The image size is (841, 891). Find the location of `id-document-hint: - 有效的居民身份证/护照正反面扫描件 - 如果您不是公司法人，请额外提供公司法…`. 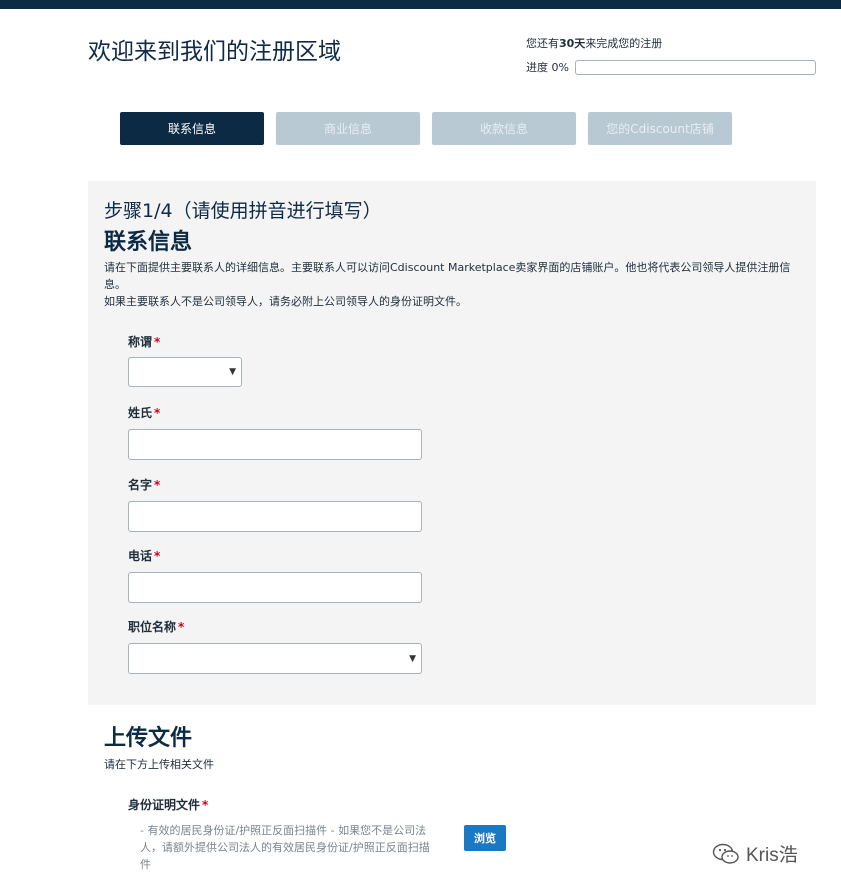

id-document-hint: - 有效的居民身份证/护照正反面扫描件 - 如果您不是公司法人，请额外提供公司法… is located at coordinates (285, 847).